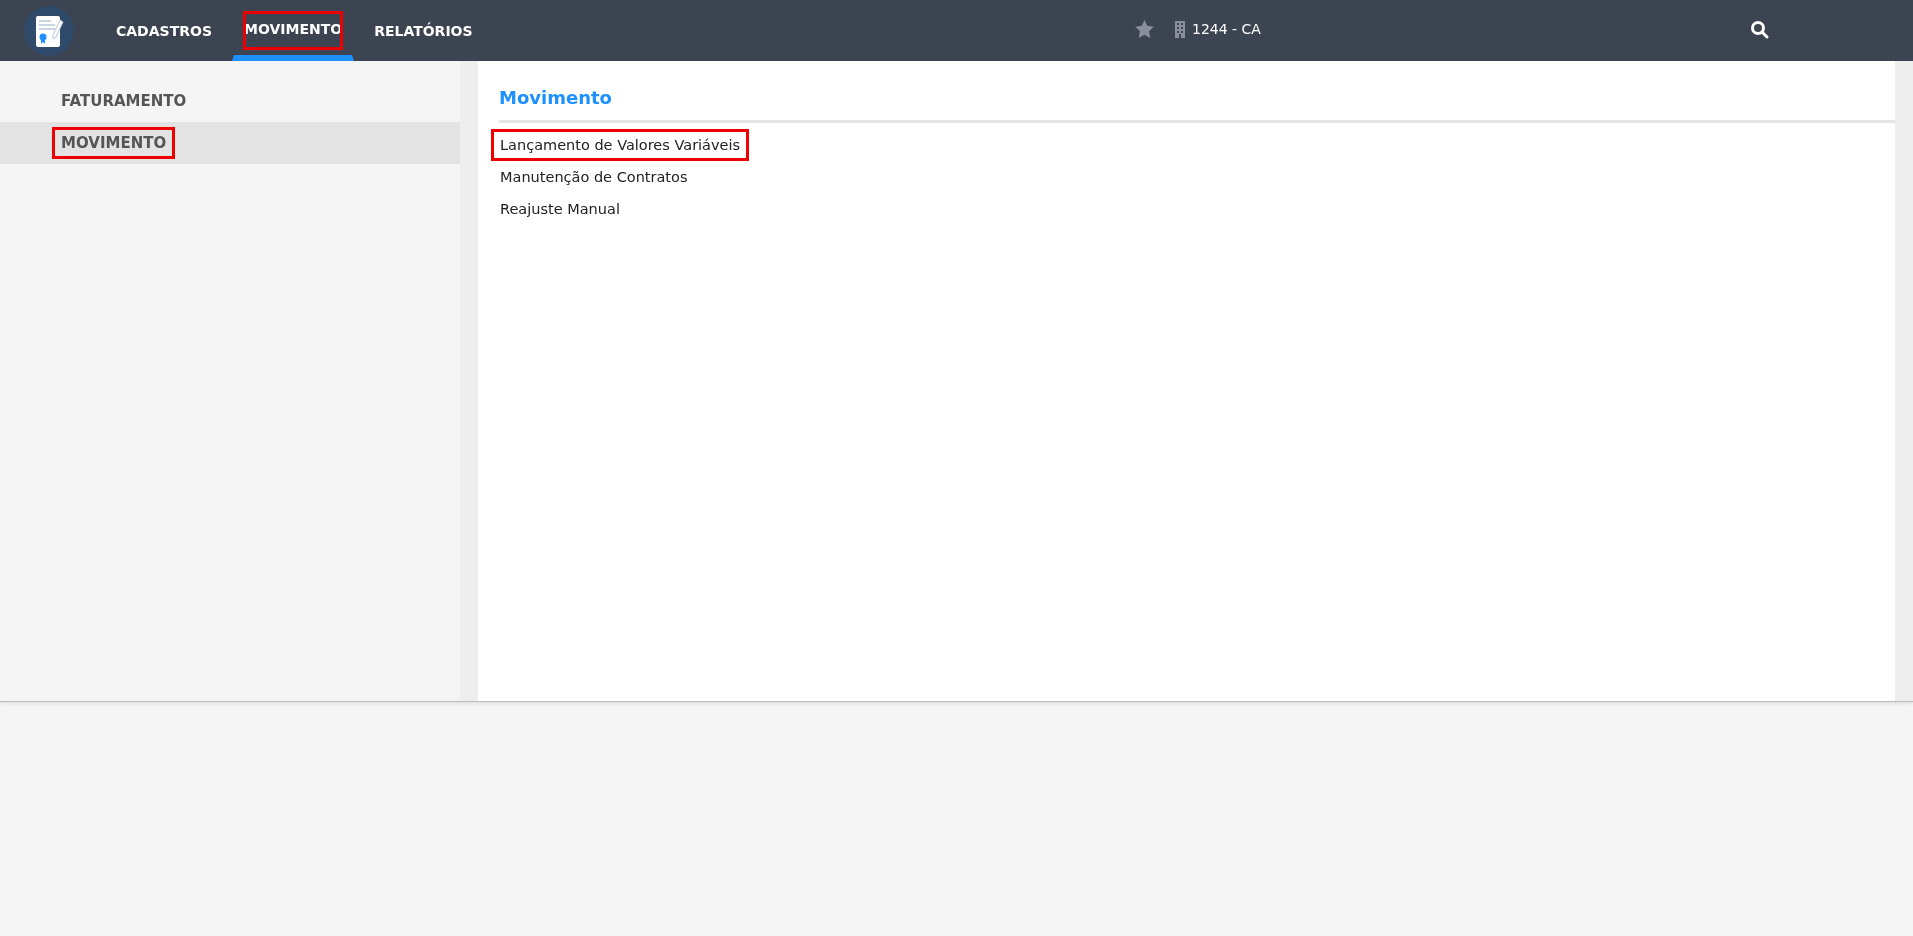  I want to click on sidebar-row: FATURAMENTO, so click(230, 101).